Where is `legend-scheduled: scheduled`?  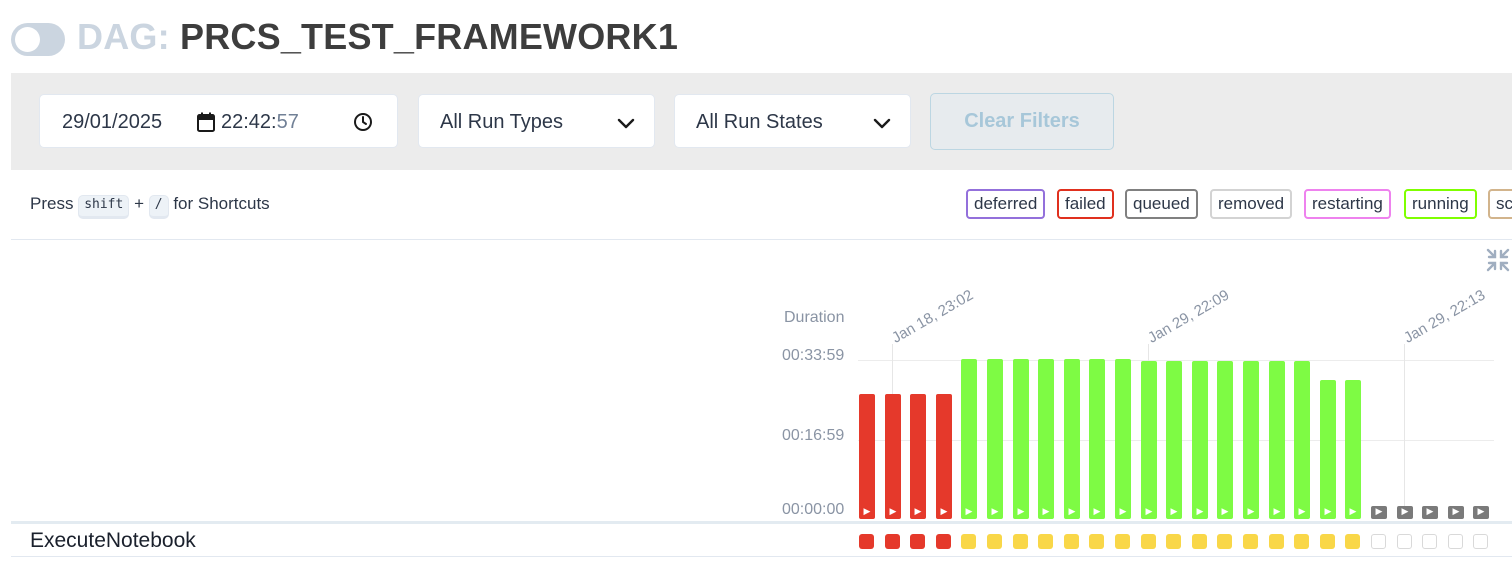
legend-scheduled: scheduled is located at coordinates (1500, 204).